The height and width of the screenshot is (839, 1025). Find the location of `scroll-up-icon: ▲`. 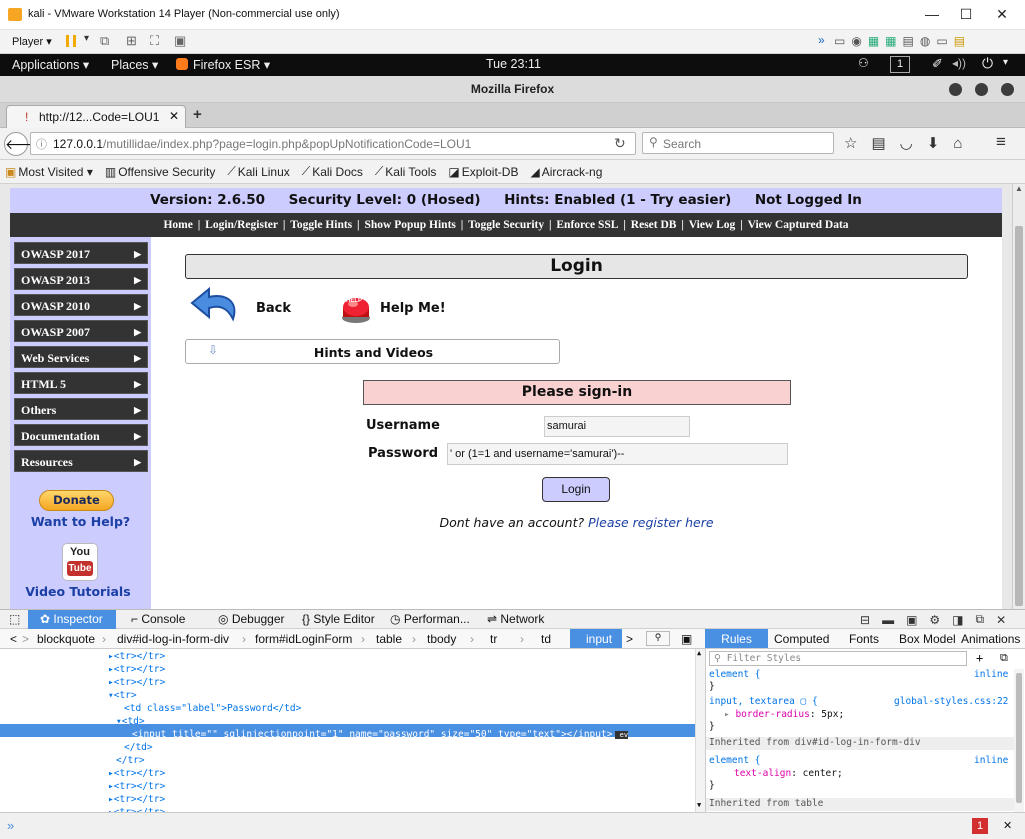

scroll-up-icon: ▲ is located at coordinates (1019, 188).